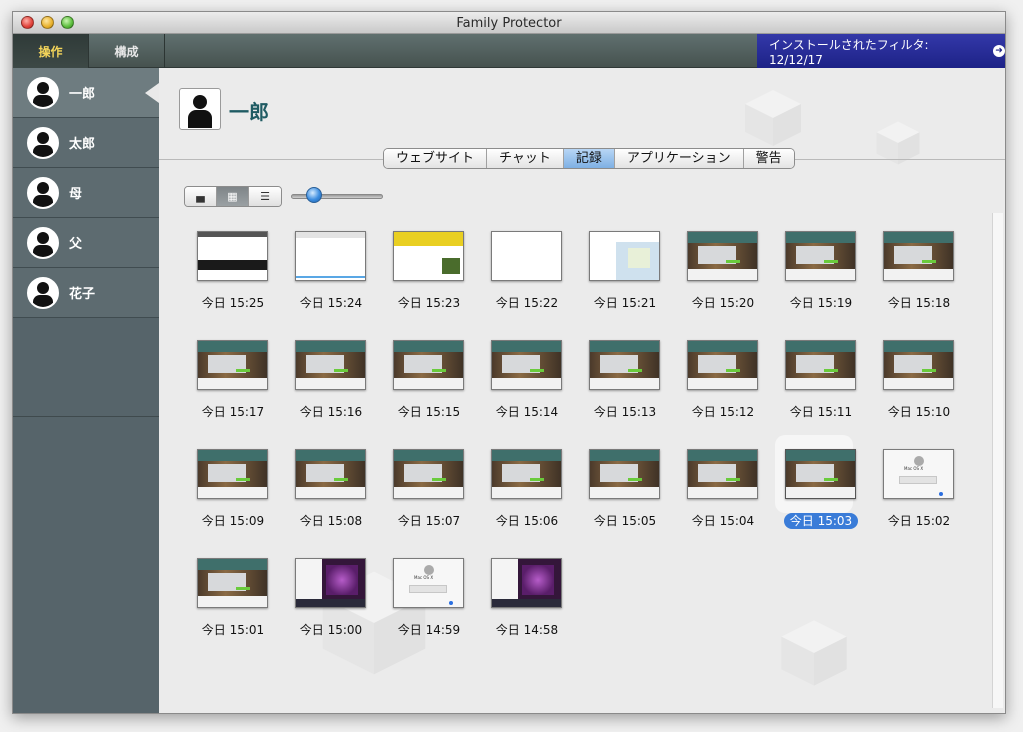 Image resolution: width=1023 pixels, height=732 pixels. Describe the element at coordinates (86, 143) in the screenshot. I see `sidebar-user-item: 太郎` at that location.